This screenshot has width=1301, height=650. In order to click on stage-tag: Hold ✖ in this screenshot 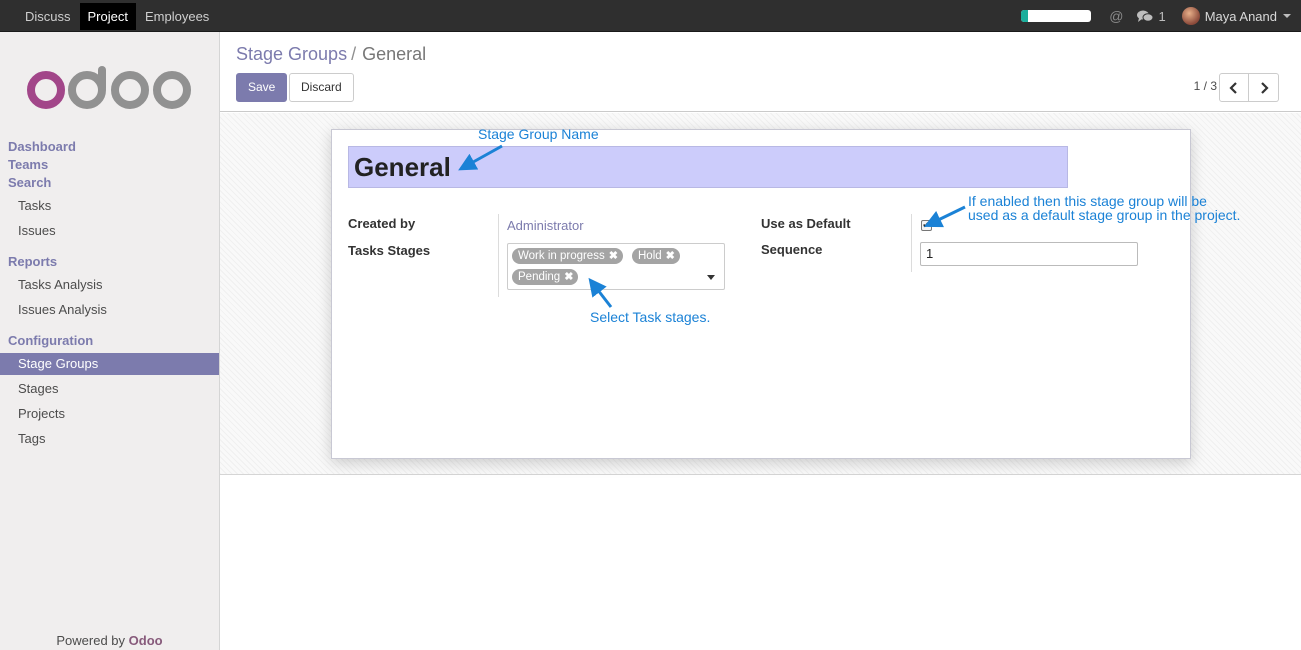, I will do `click(656, 256)`.